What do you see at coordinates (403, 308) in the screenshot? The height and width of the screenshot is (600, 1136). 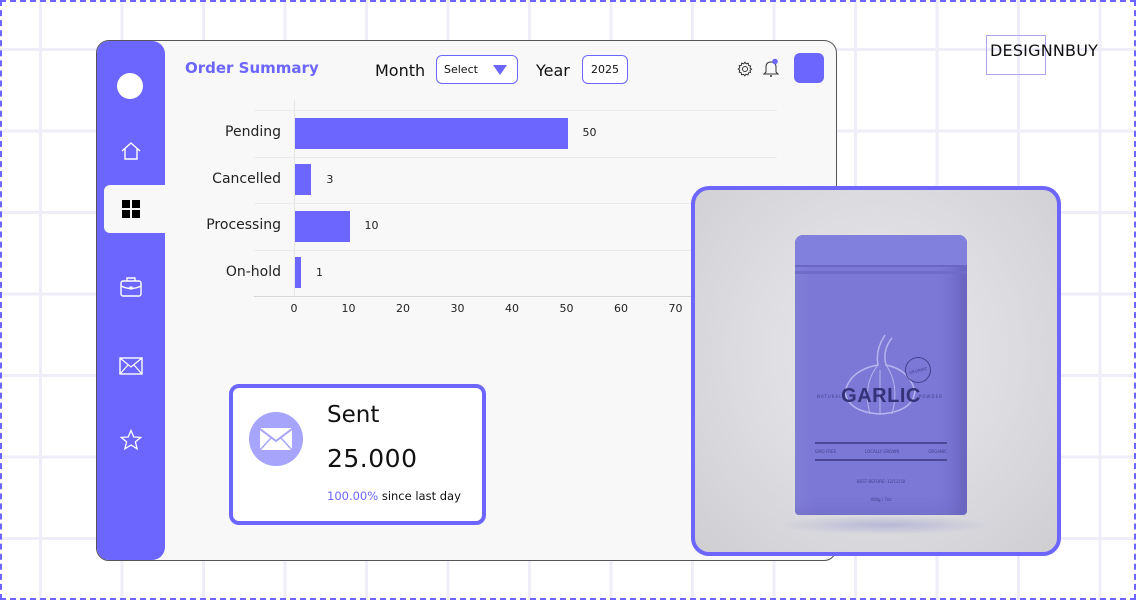 I see `chart-x-tick-label: 20` at bounding box center [403, 308].